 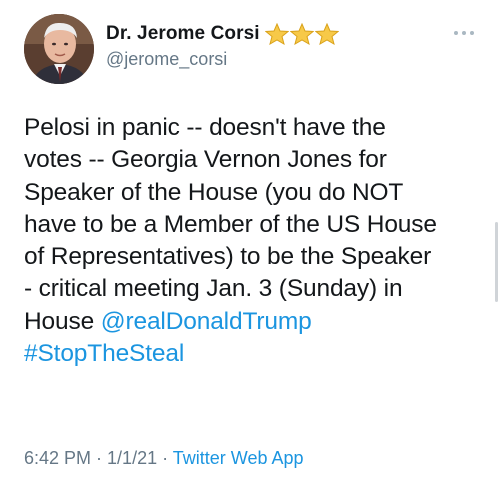 I want to click on name-emoji-stars, so click(x=301, y=34).